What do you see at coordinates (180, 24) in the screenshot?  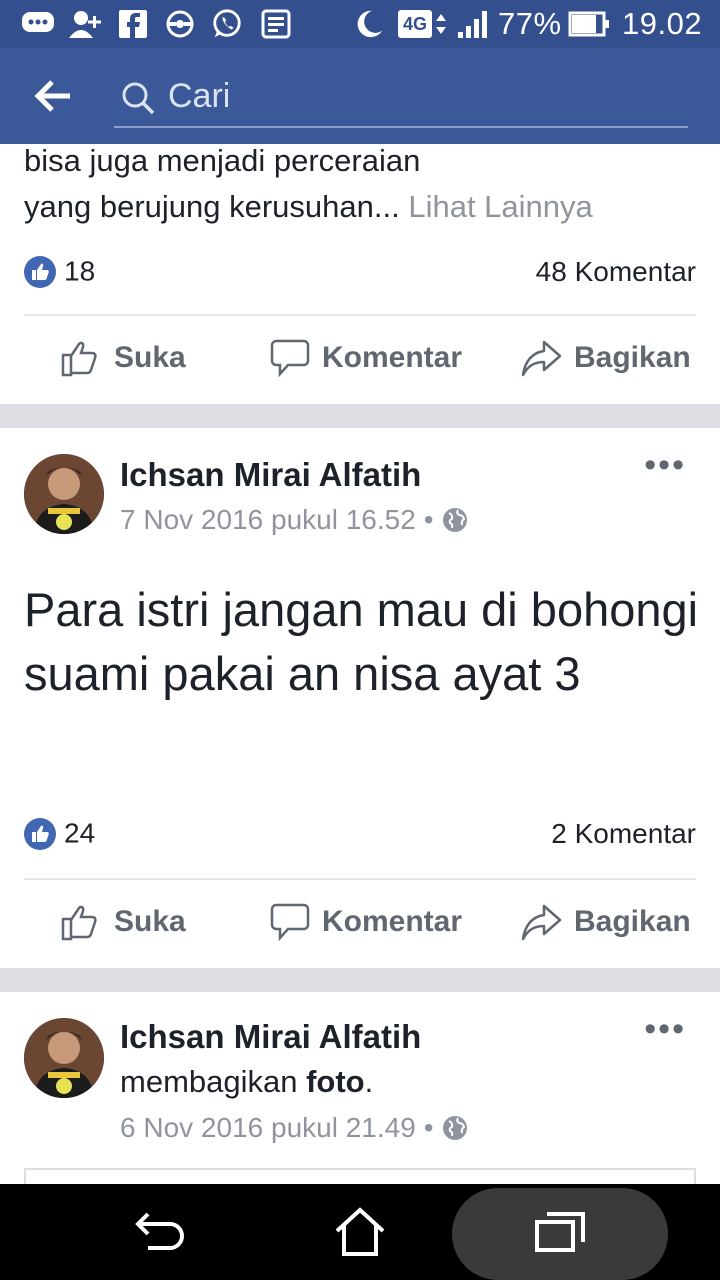 I see `sync-icon` at bounding box center [180, 24].